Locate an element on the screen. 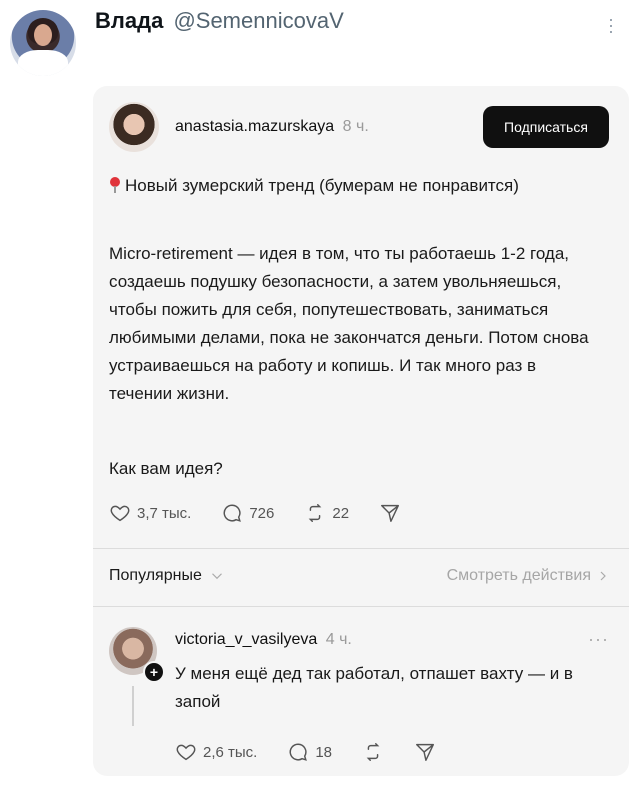 Image resolution: width=640 pixels, height=786 pixels. post-author-avatar is located at coordinates (134, 127).